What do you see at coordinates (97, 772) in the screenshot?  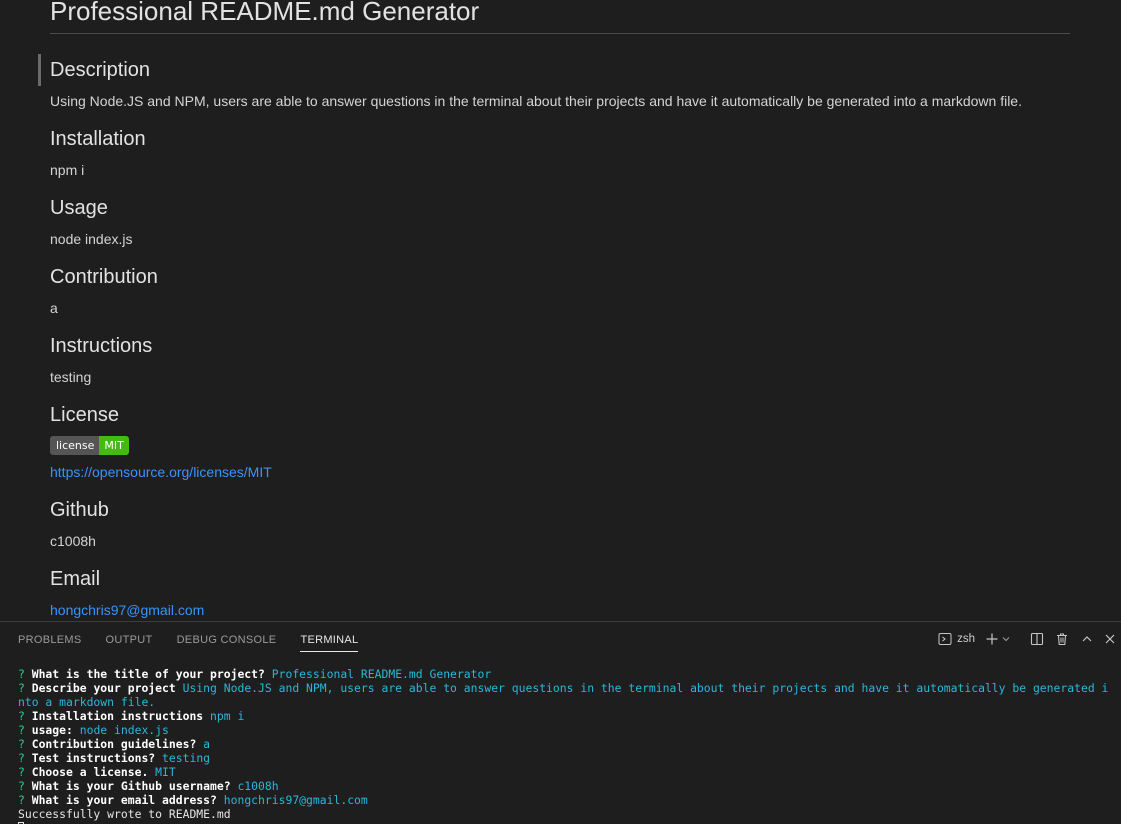 I see `terminal-line: ? Choose a license. MIT` at bounding box center [97, 772].